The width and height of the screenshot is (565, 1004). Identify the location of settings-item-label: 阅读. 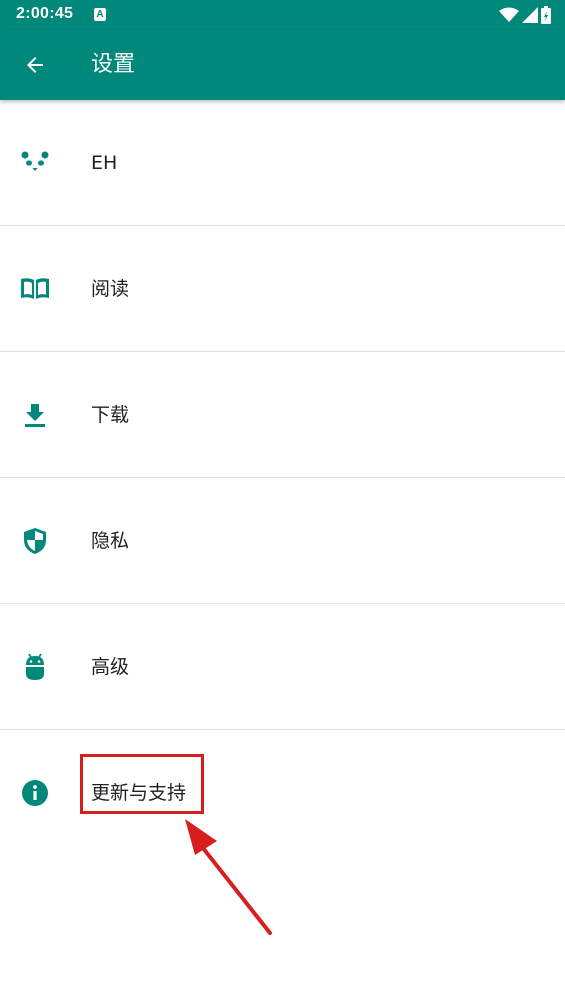
(110, 289).